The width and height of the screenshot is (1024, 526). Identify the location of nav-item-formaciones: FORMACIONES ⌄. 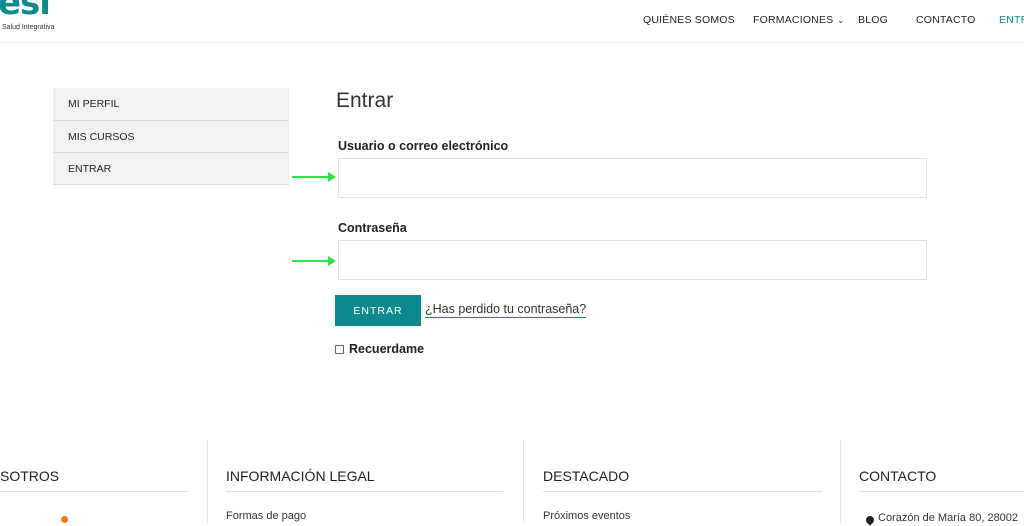
(798, 20).